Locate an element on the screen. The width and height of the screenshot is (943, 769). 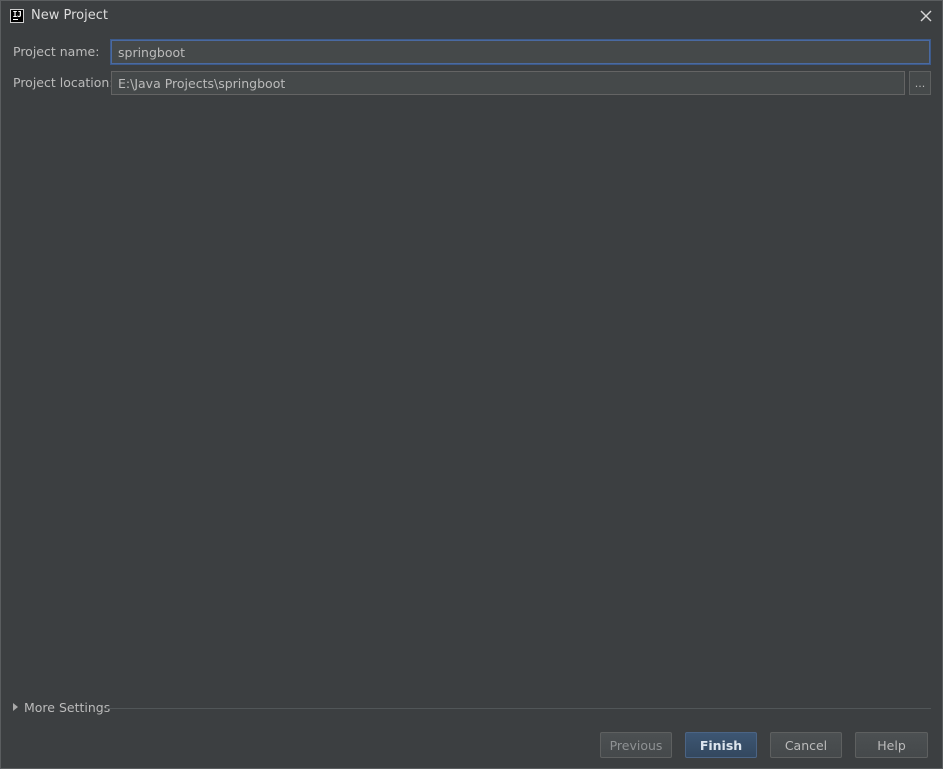
previous-button: Previous is located at coordinates (636, 745).